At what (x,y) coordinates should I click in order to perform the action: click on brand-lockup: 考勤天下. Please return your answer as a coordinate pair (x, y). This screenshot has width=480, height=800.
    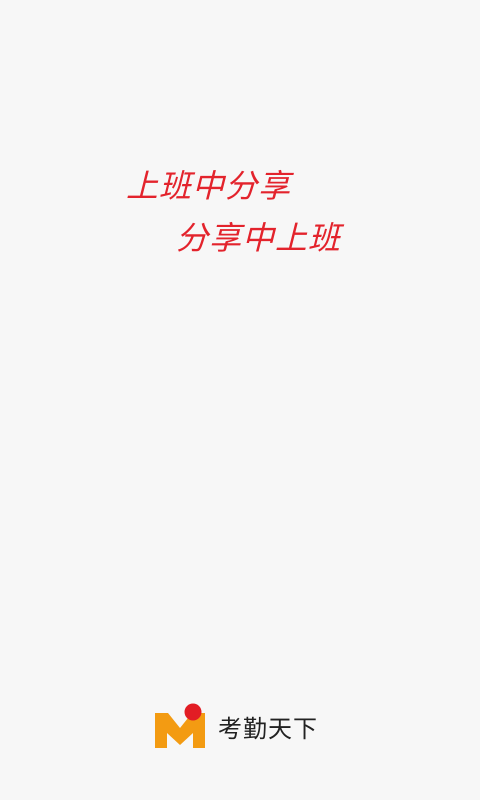
    Looking at the image, I should click on (236, 726).